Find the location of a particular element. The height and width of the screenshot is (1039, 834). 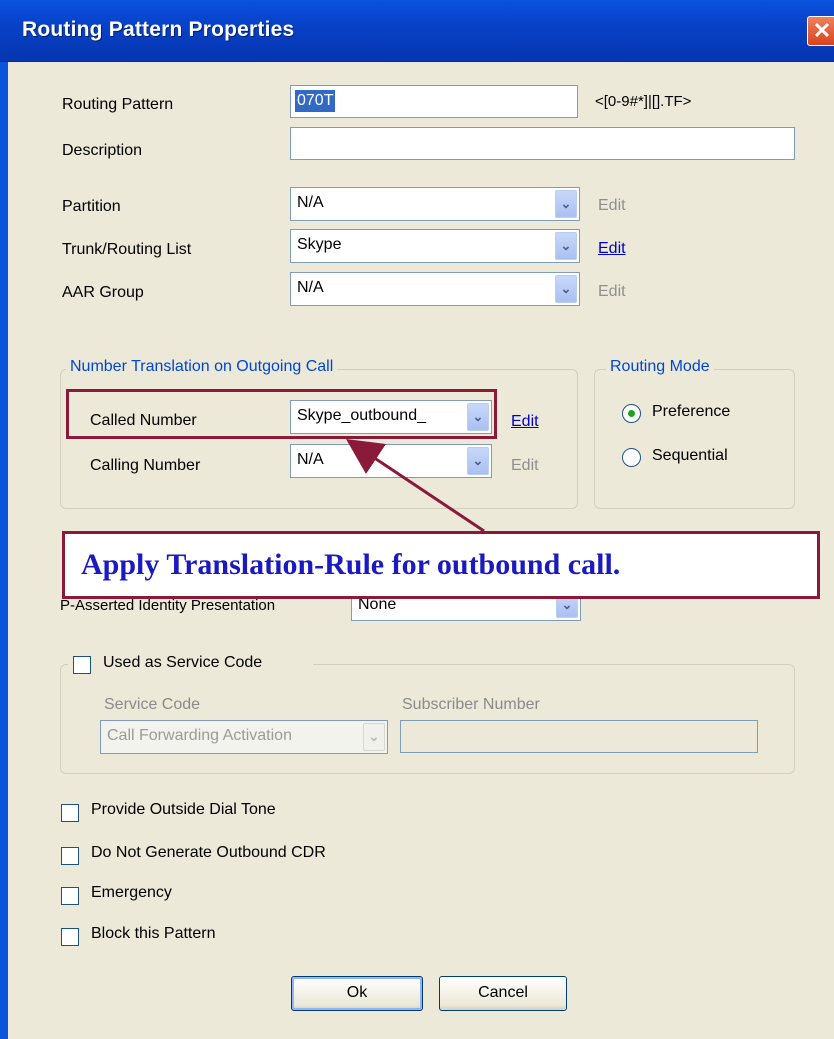

no-outbound-cdr-checkbox is located at coordinates (70, 856).